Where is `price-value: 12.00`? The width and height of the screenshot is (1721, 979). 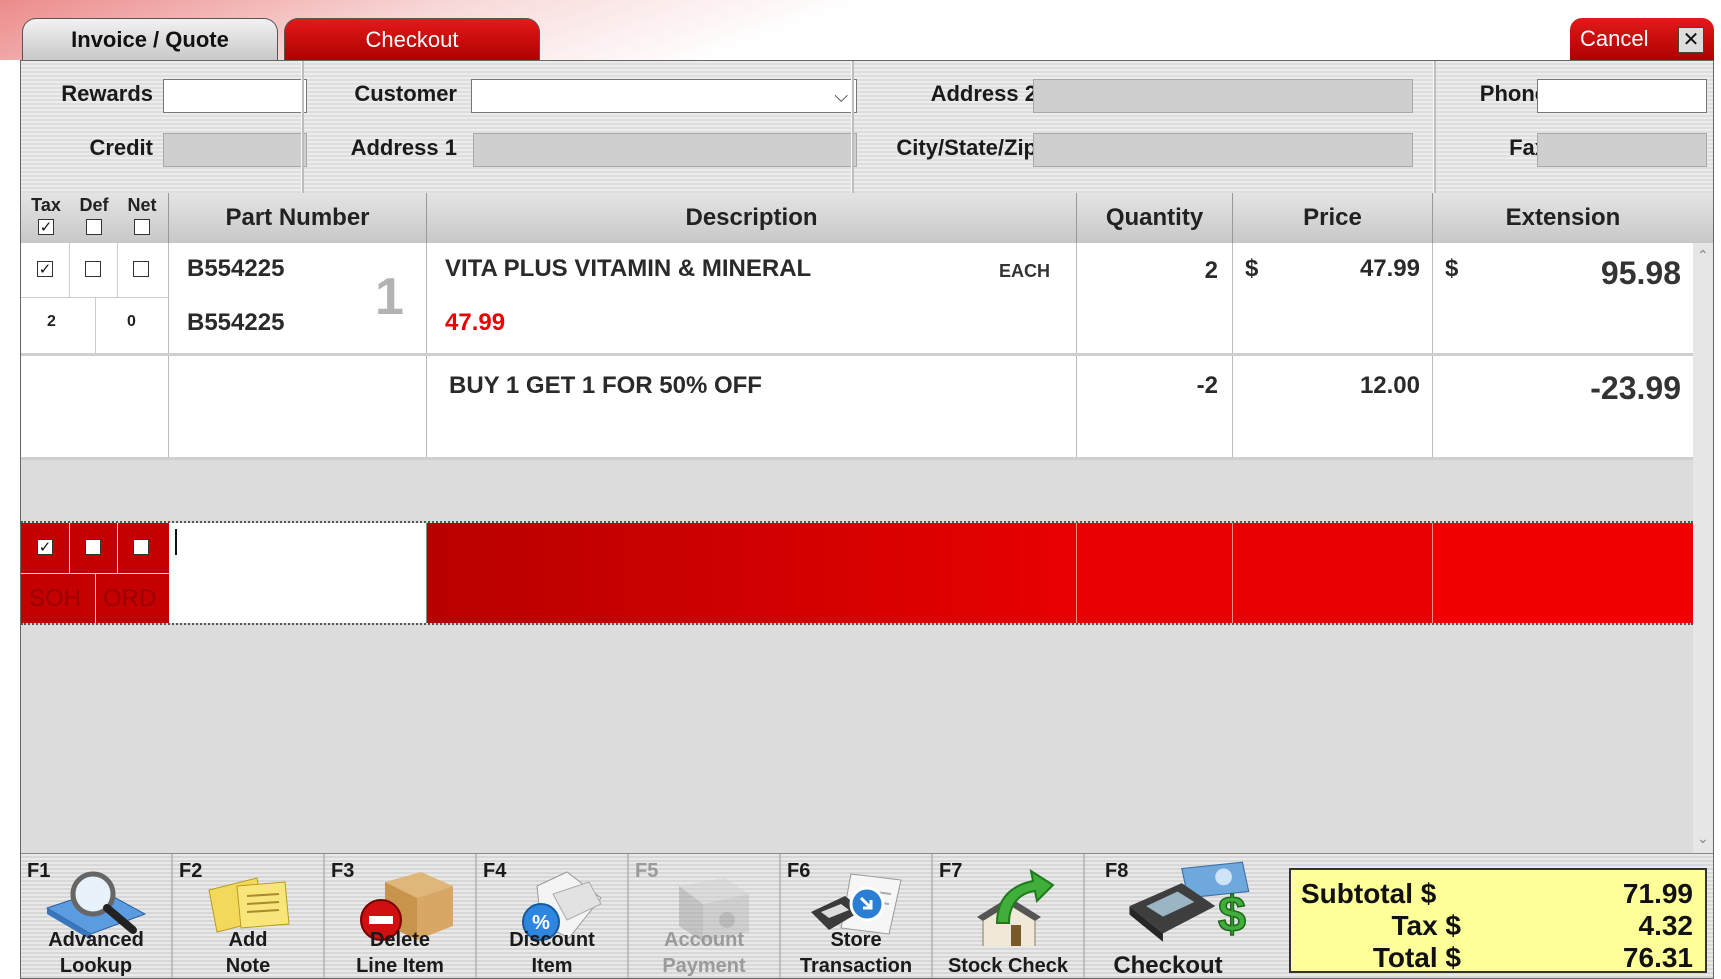
price-value: 12.00 is located at coordinates (1389, 385).